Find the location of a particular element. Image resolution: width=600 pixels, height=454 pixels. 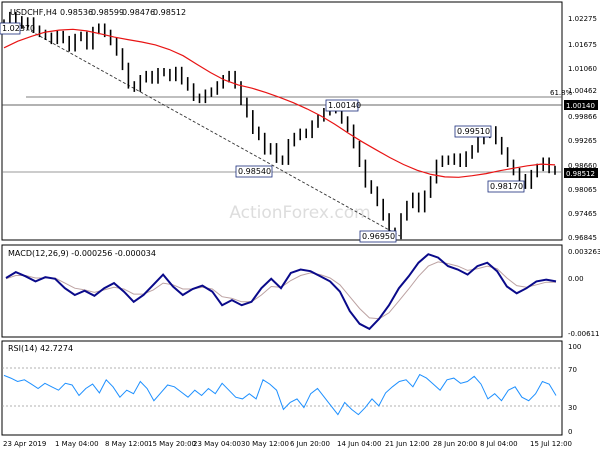

fib-level-value-tag: 1.00140 is located at coordinates (581, 105).